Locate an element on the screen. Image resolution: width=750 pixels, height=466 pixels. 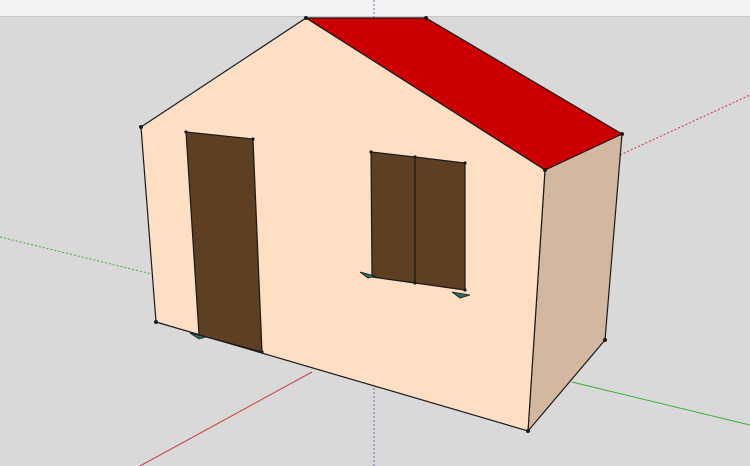
green-axis is located at coordinates (660, 403).